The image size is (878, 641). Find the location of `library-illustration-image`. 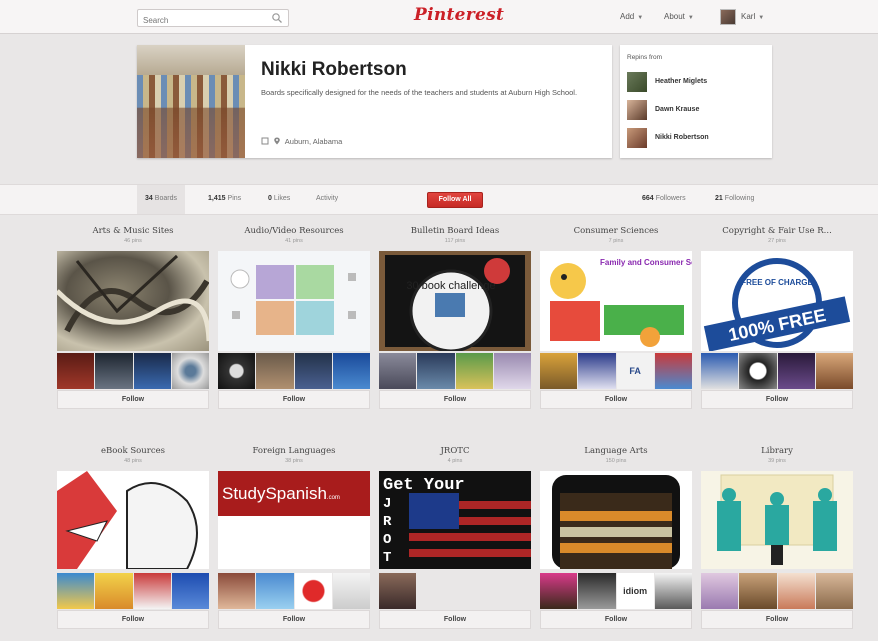

library-illustration-image is located at coordinates (777, 519).